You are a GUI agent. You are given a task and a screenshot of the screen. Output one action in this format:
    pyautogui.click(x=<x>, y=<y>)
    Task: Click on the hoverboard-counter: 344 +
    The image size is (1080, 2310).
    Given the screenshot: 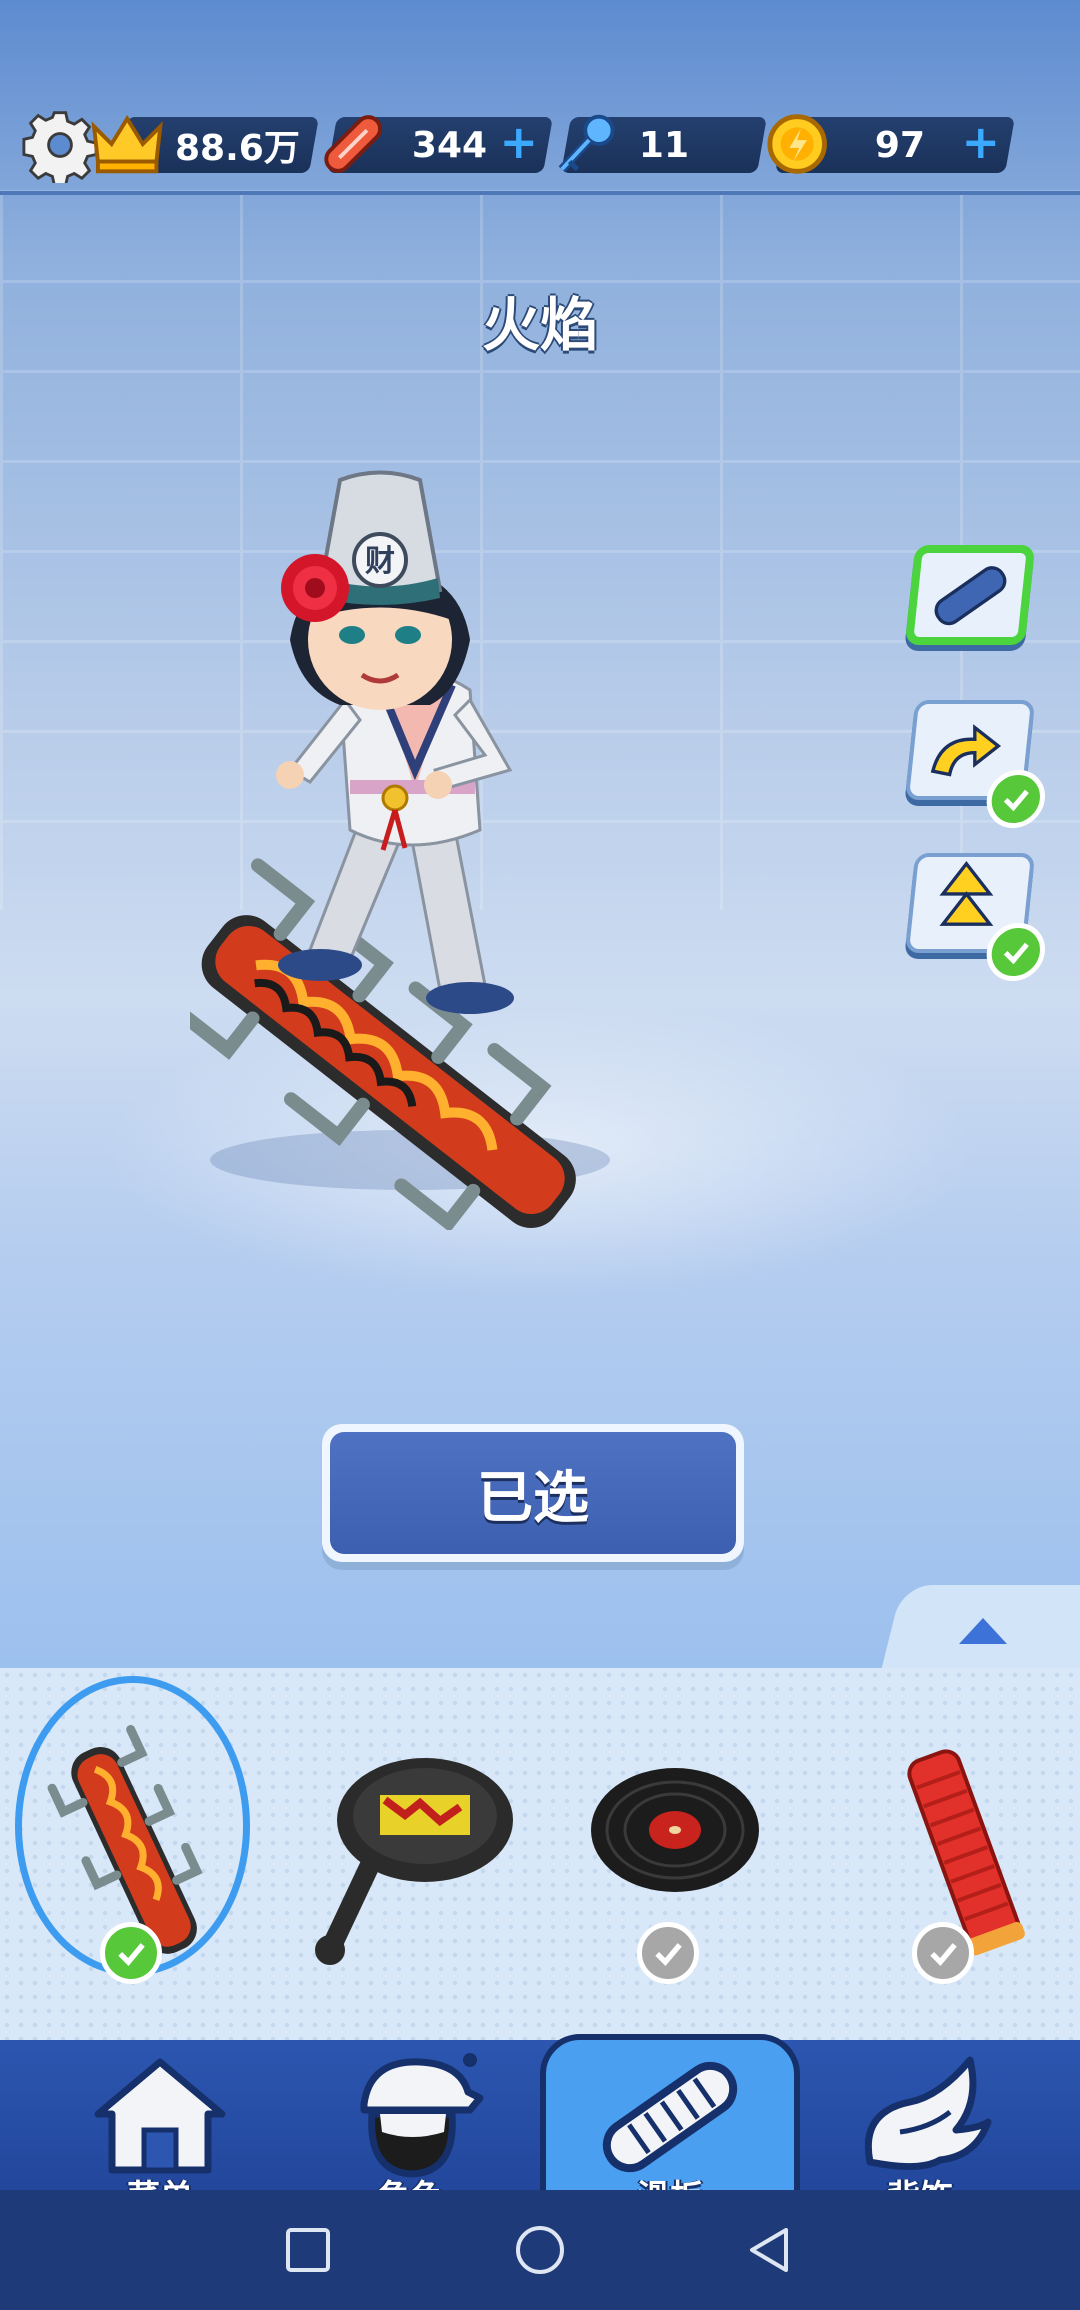 What is the action you would take?
    pyautogui.click(x=438, y=144)
    